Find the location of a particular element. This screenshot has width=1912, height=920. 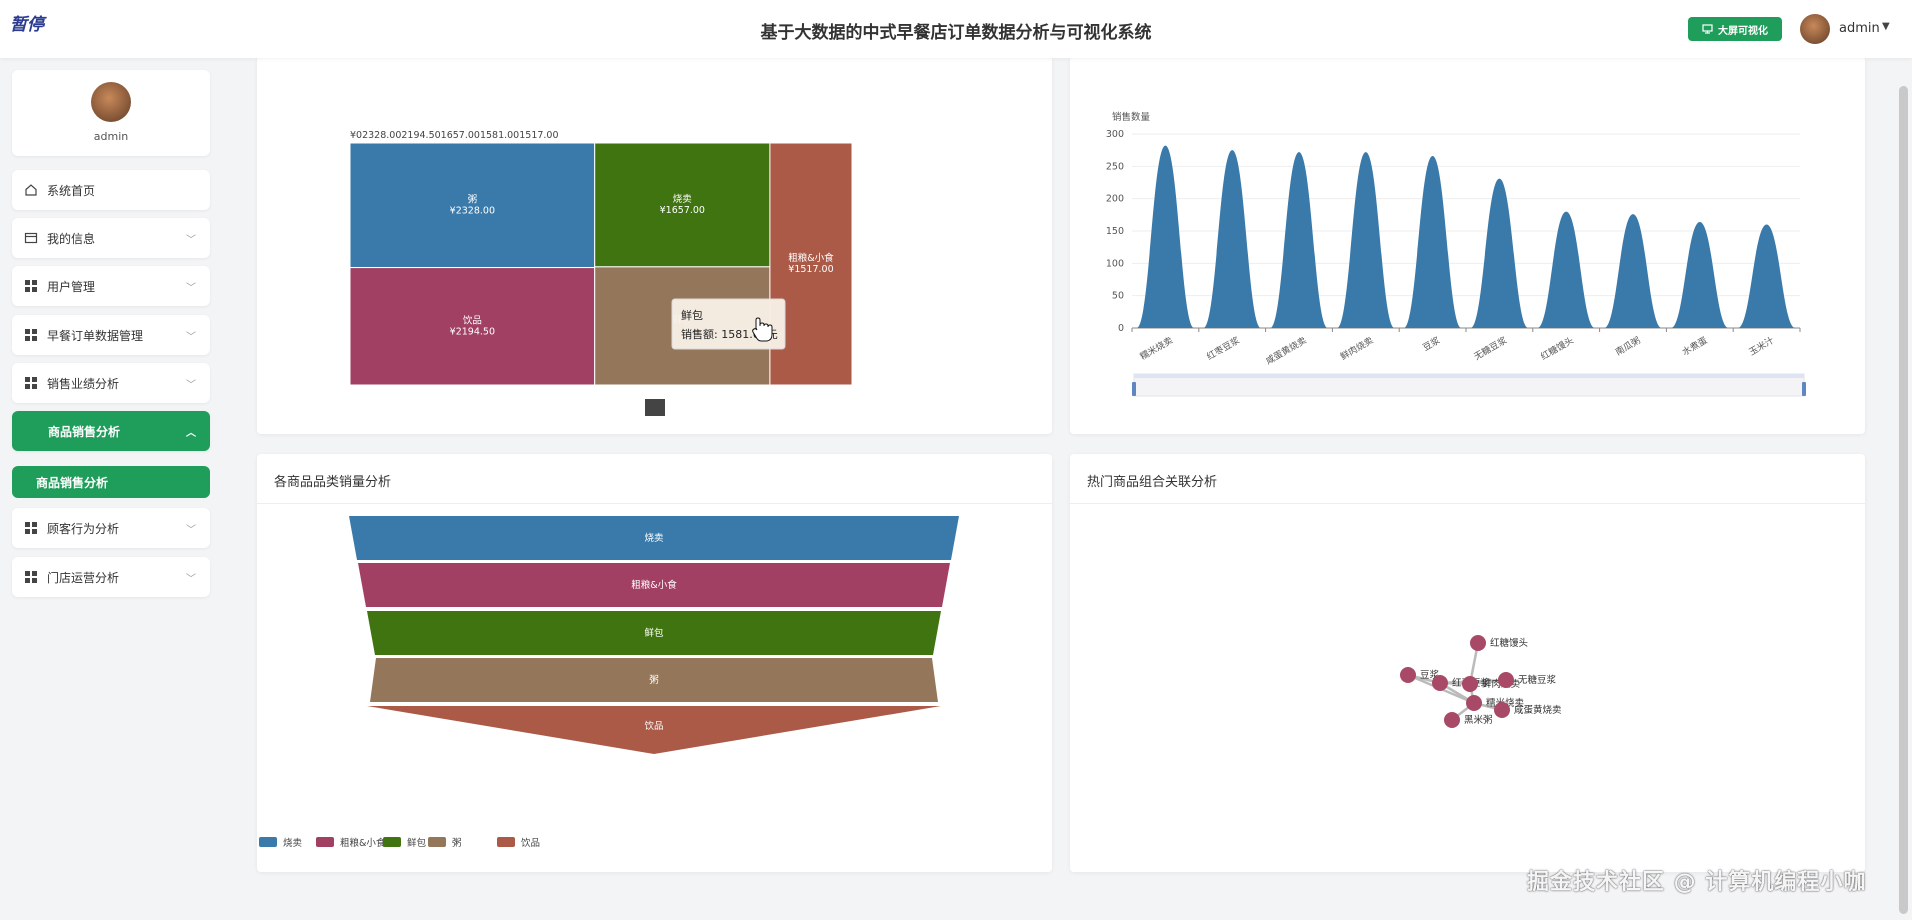

x-tick-label: 玉米汁 is located at coordinates (1761, 346).